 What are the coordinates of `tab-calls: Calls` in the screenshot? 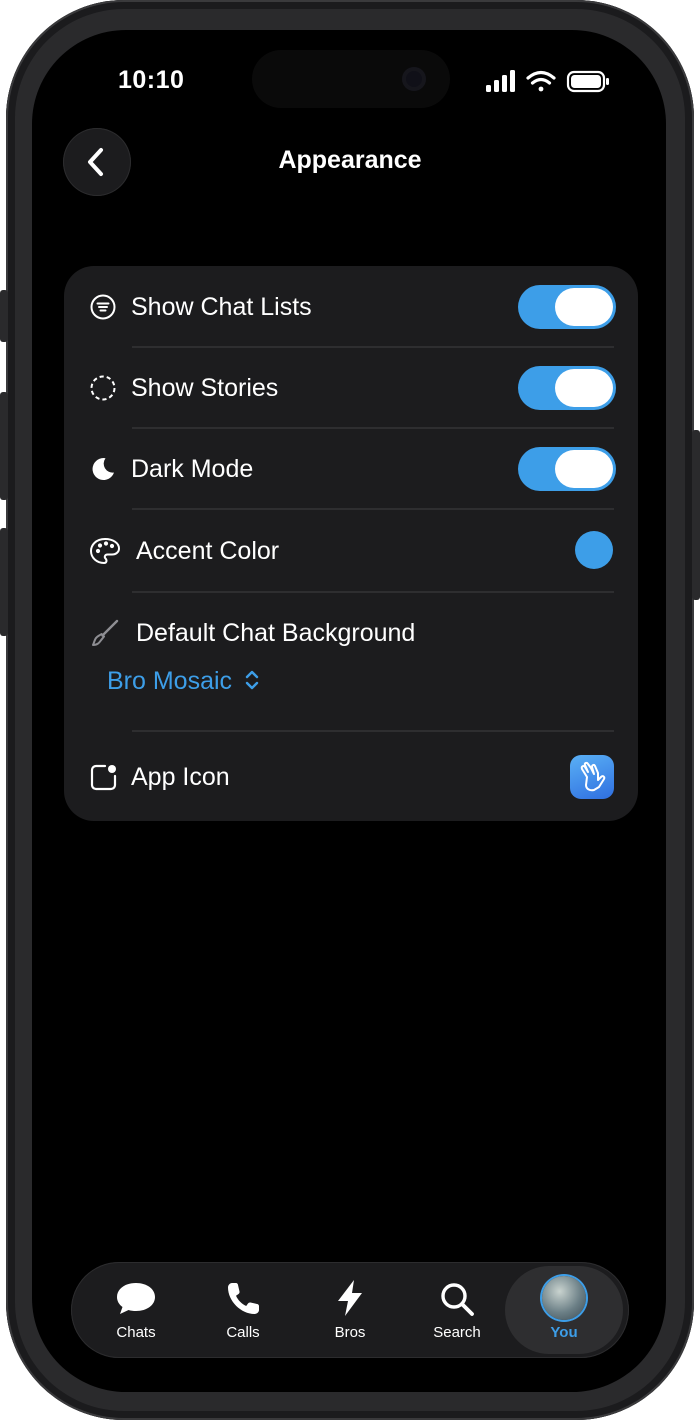 It's located at (243, 1310).